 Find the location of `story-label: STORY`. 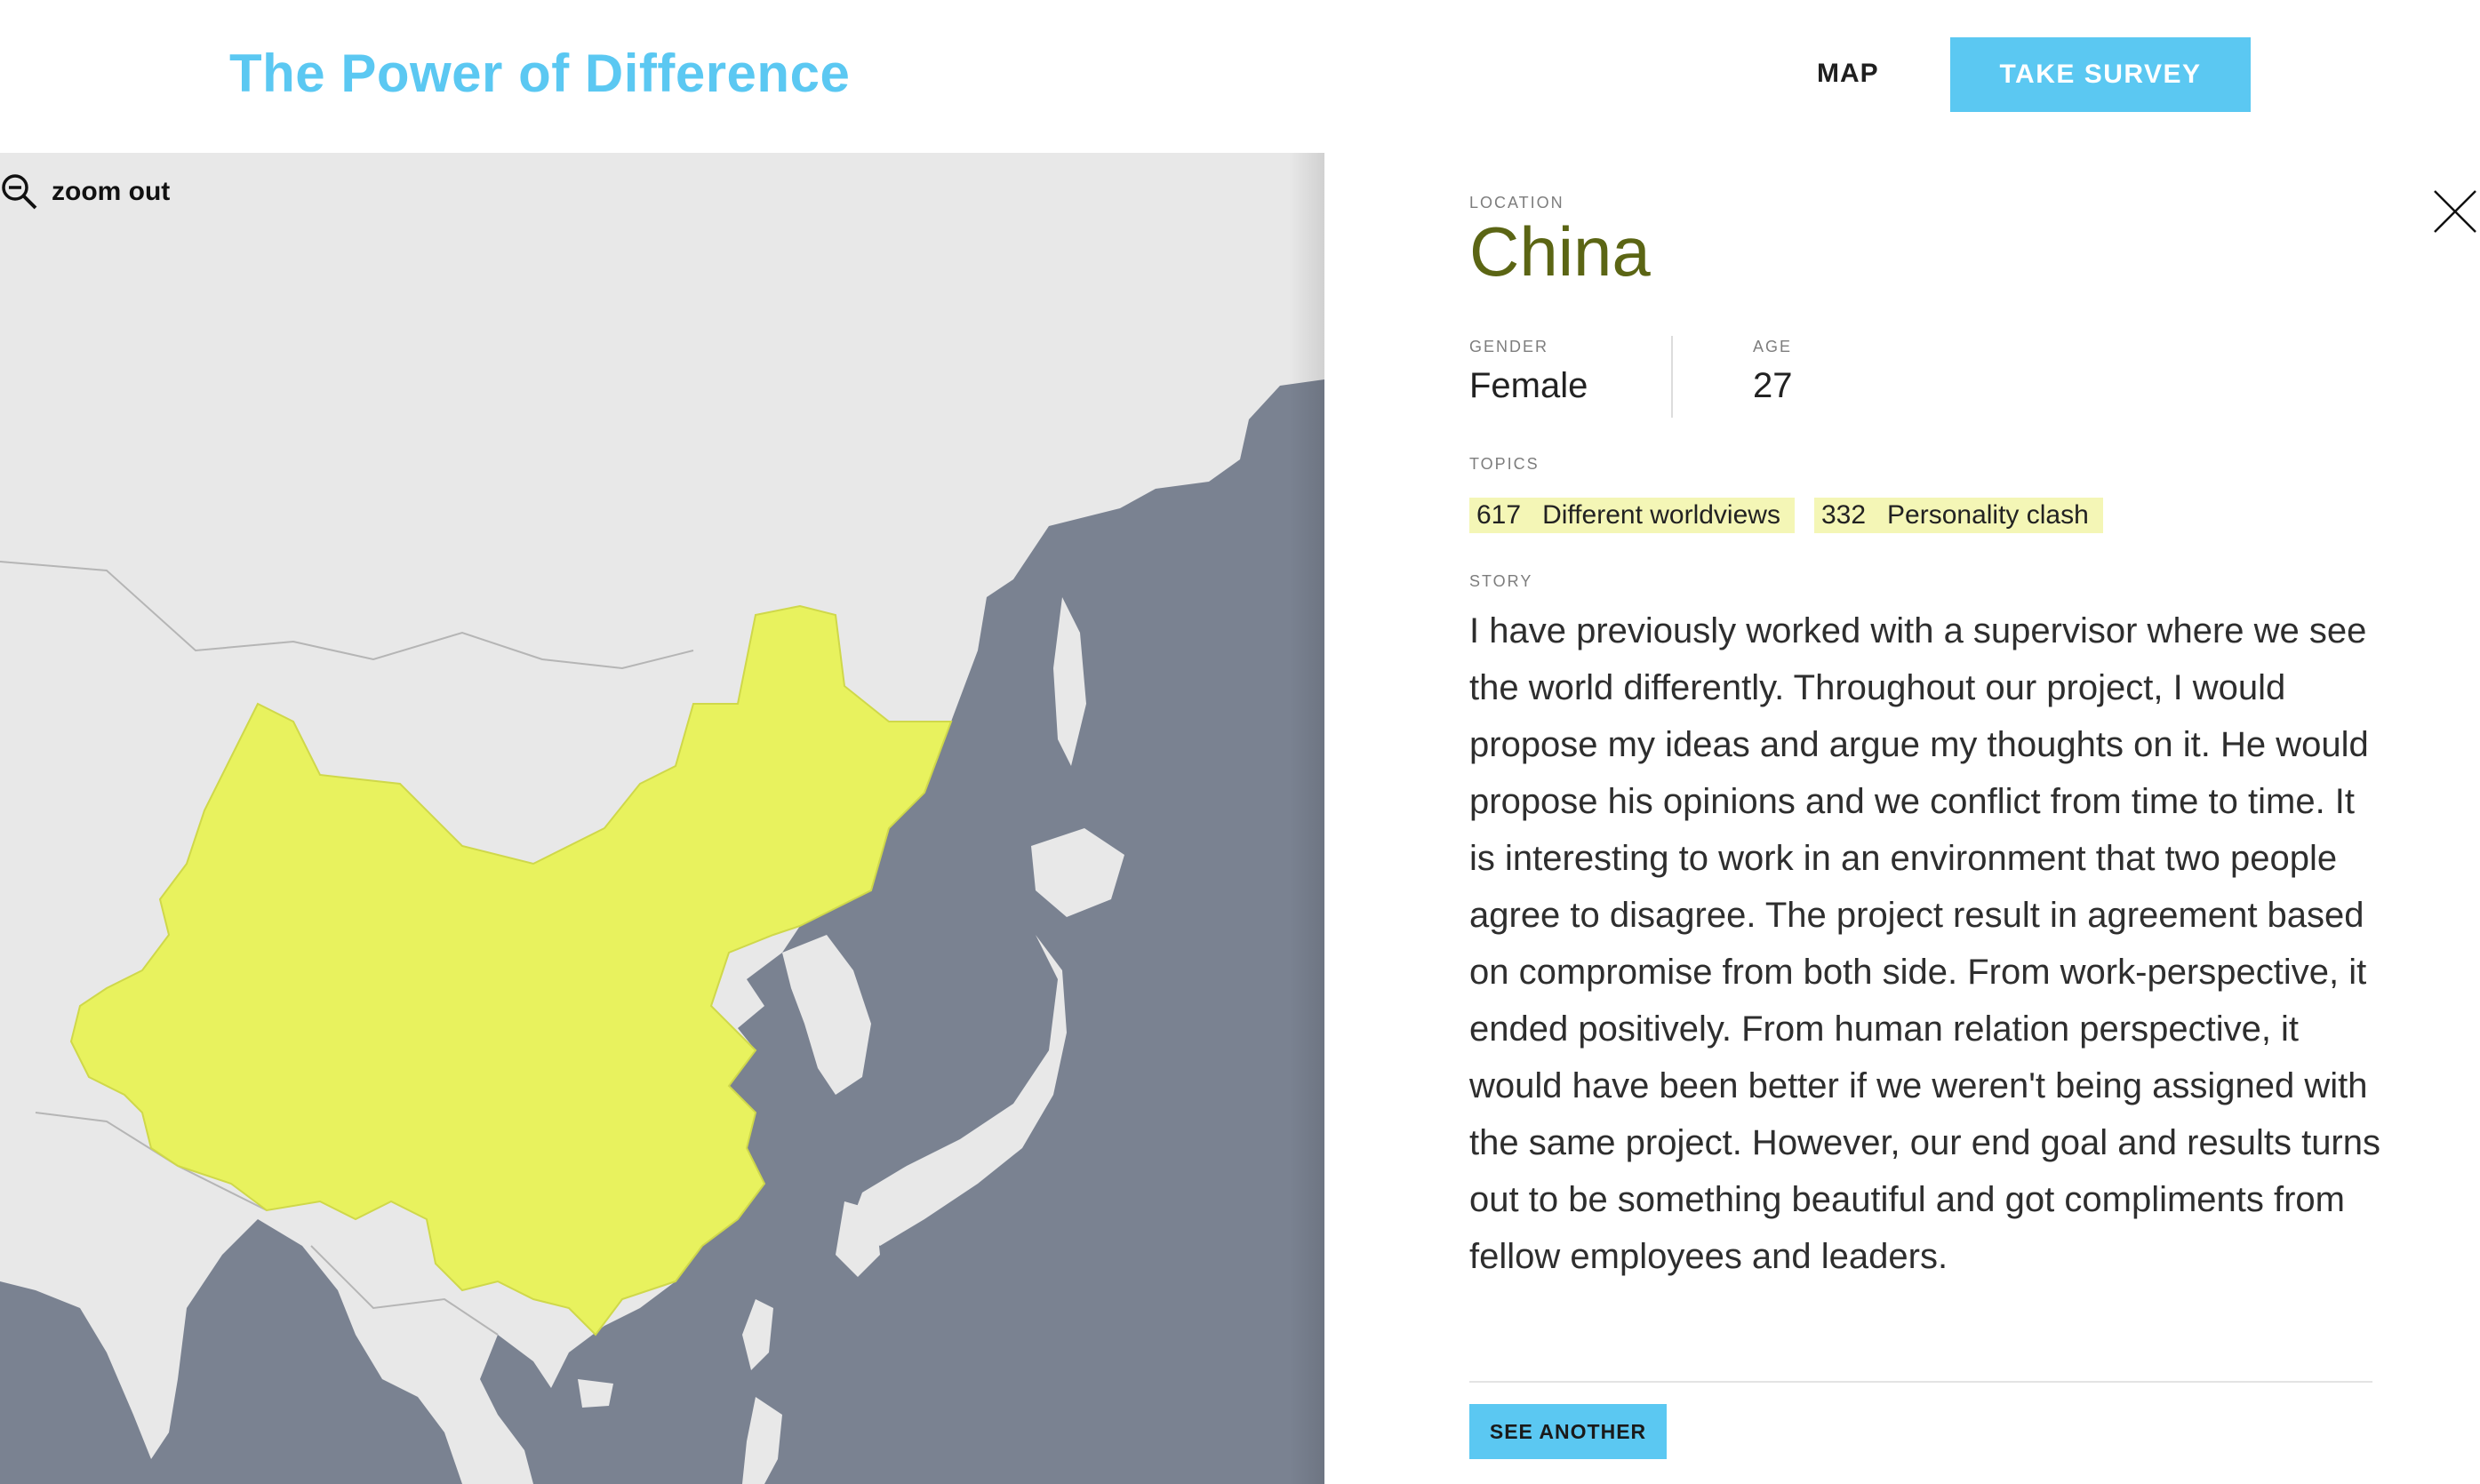

story-label: STORY is located at coordinates (1501, 581).